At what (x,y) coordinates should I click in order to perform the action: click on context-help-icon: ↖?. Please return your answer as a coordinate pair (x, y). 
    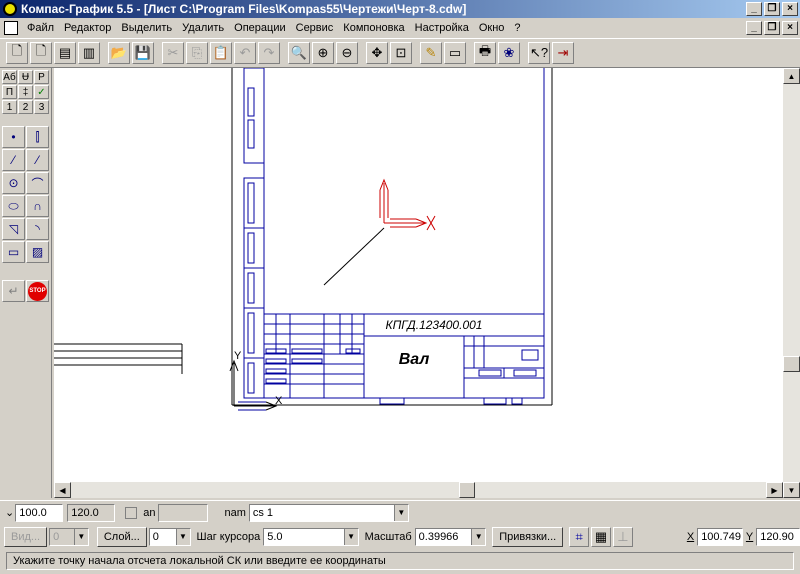
    Looking at the image, I should click on (539, 53).